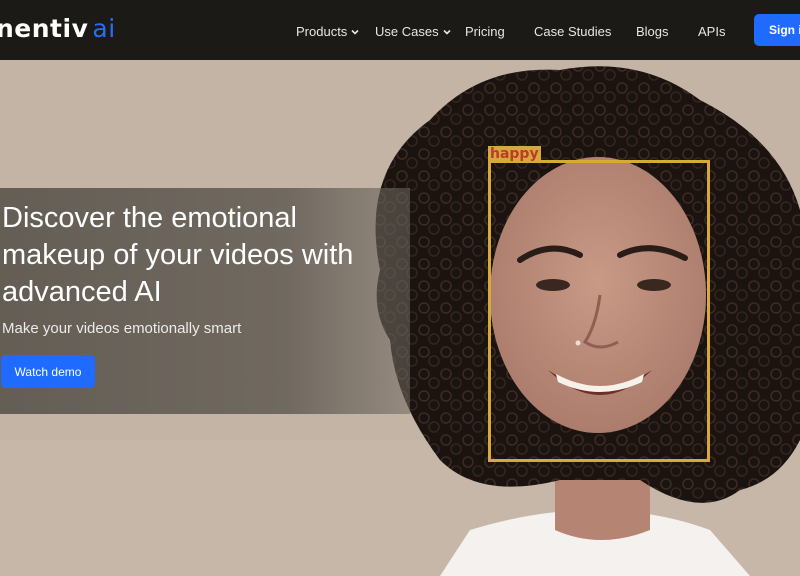  What do you see at coordinates (44, 28) in the screenshot?
I see `brand-name: nentiv` at bounding box center [44, 28].